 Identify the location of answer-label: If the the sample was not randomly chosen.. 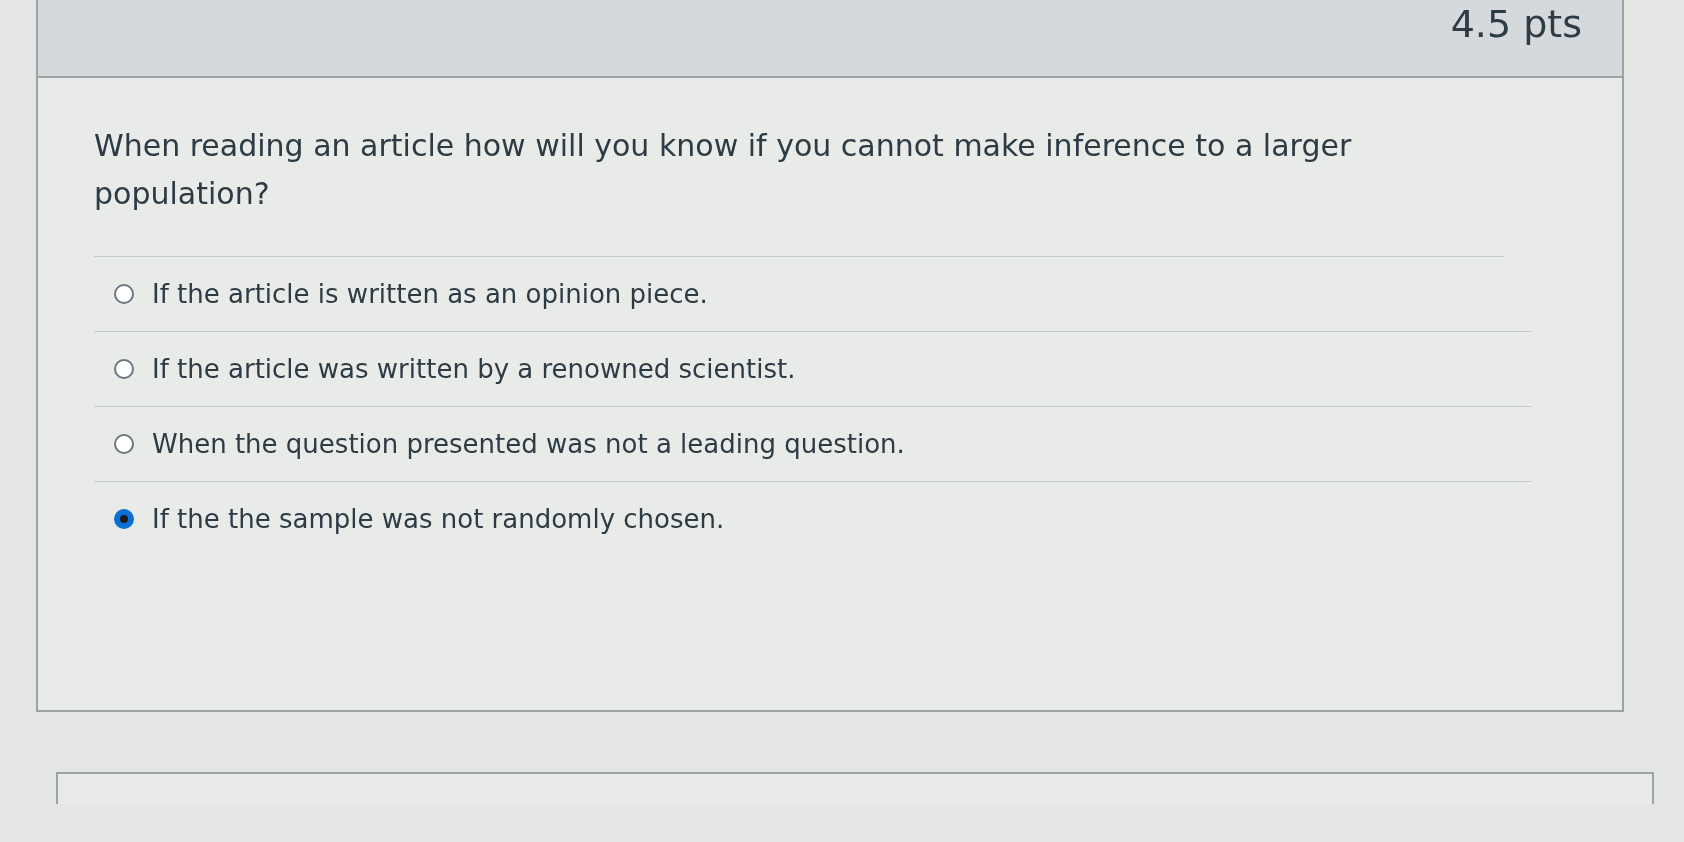
(438, 519).